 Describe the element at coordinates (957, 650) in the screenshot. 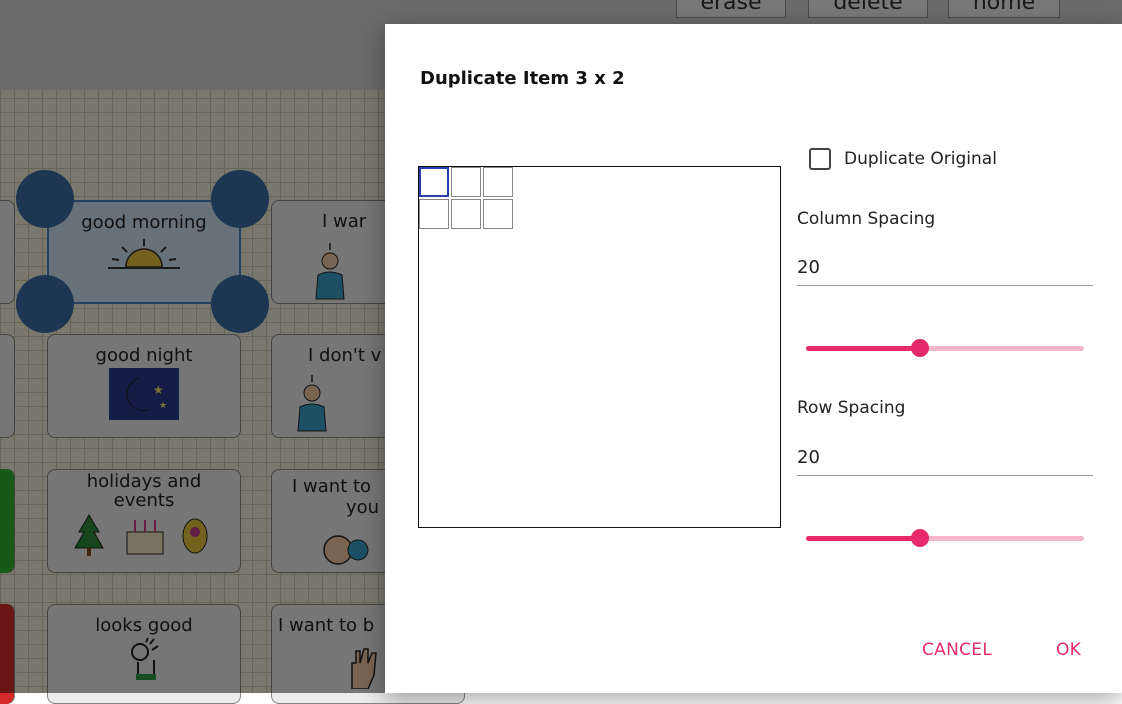

I see `cancel-button: CANCEL` at that location.